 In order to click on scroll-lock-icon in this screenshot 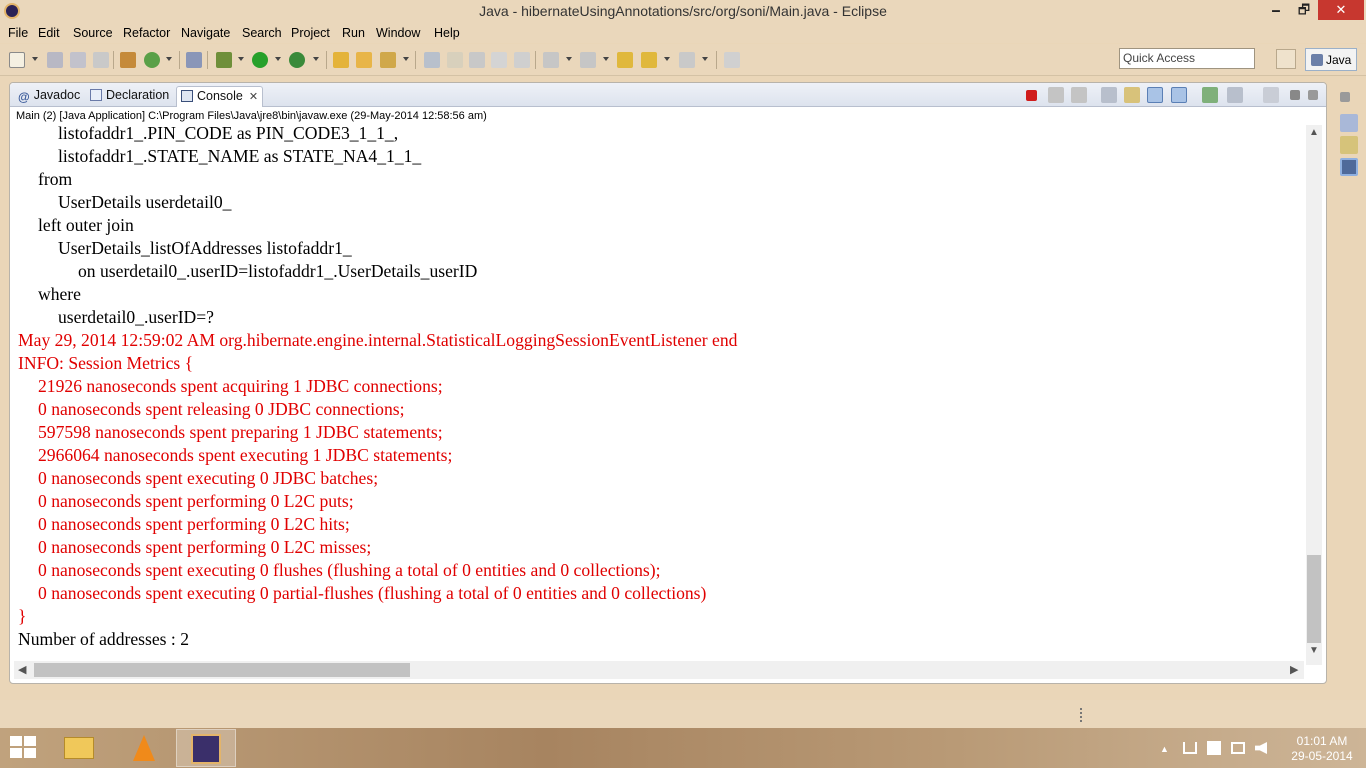, I will do `click(1132, 95)`.